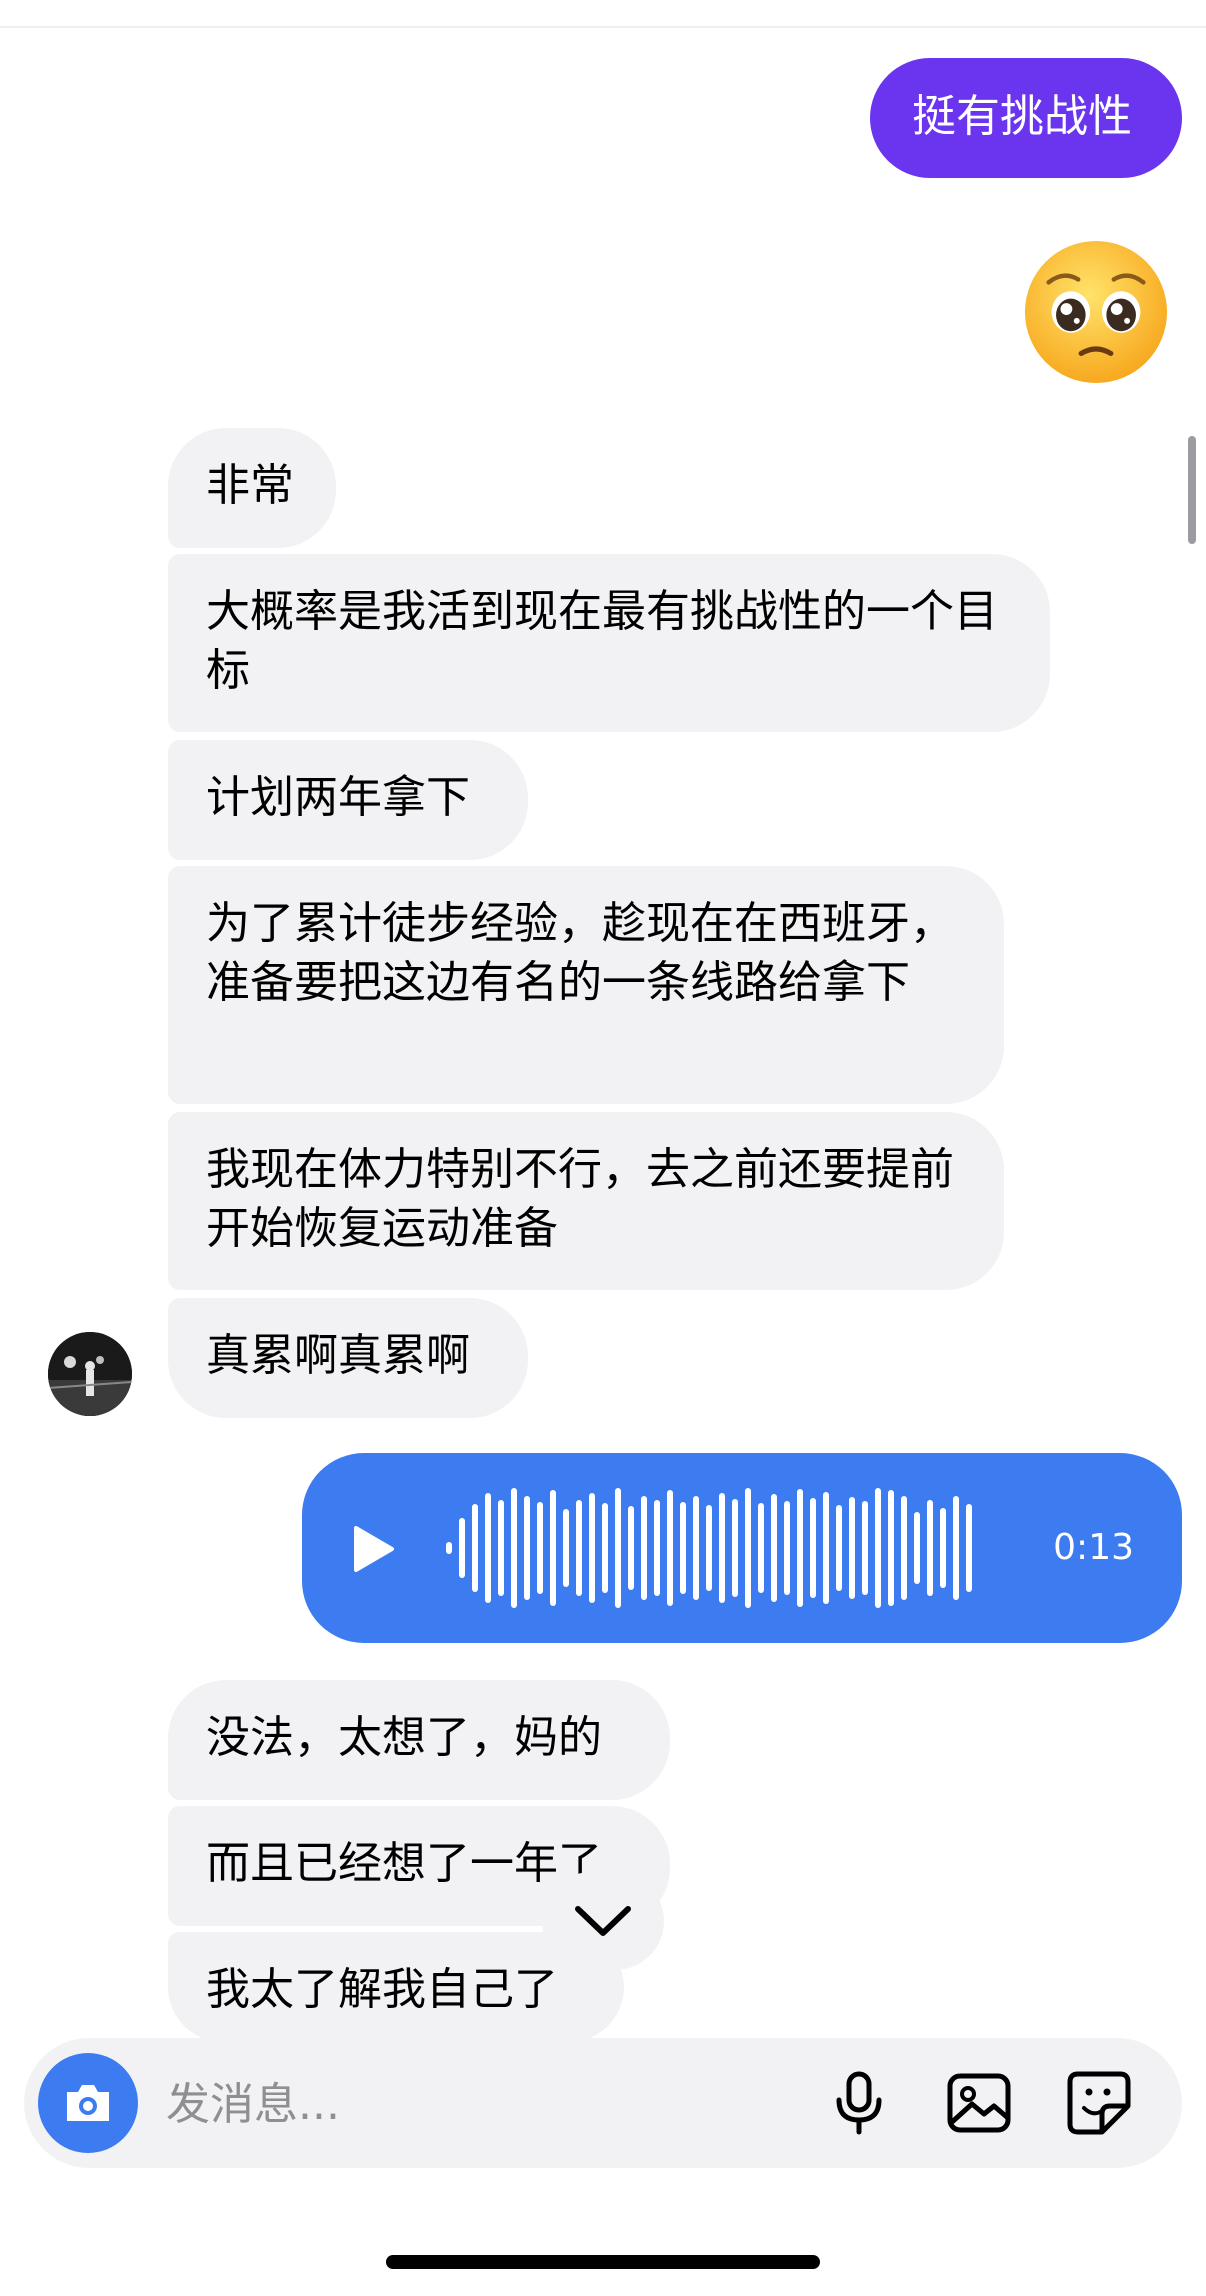  Describe the element at coordinates (979, 2103) in the screenshot. I see `image-icon` at that location.